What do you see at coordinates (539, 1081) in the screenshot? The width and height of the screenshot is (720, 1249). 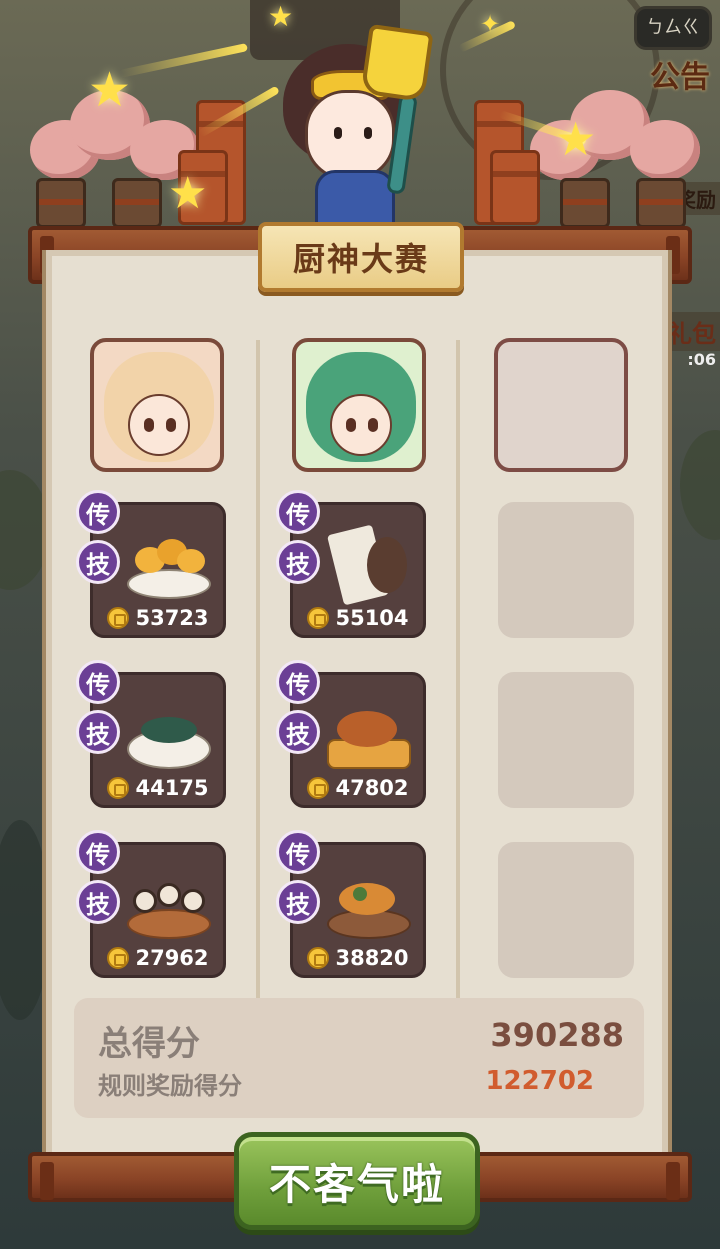 I see `bonus-score-value: 122702` at bounding box center [539, 1081].